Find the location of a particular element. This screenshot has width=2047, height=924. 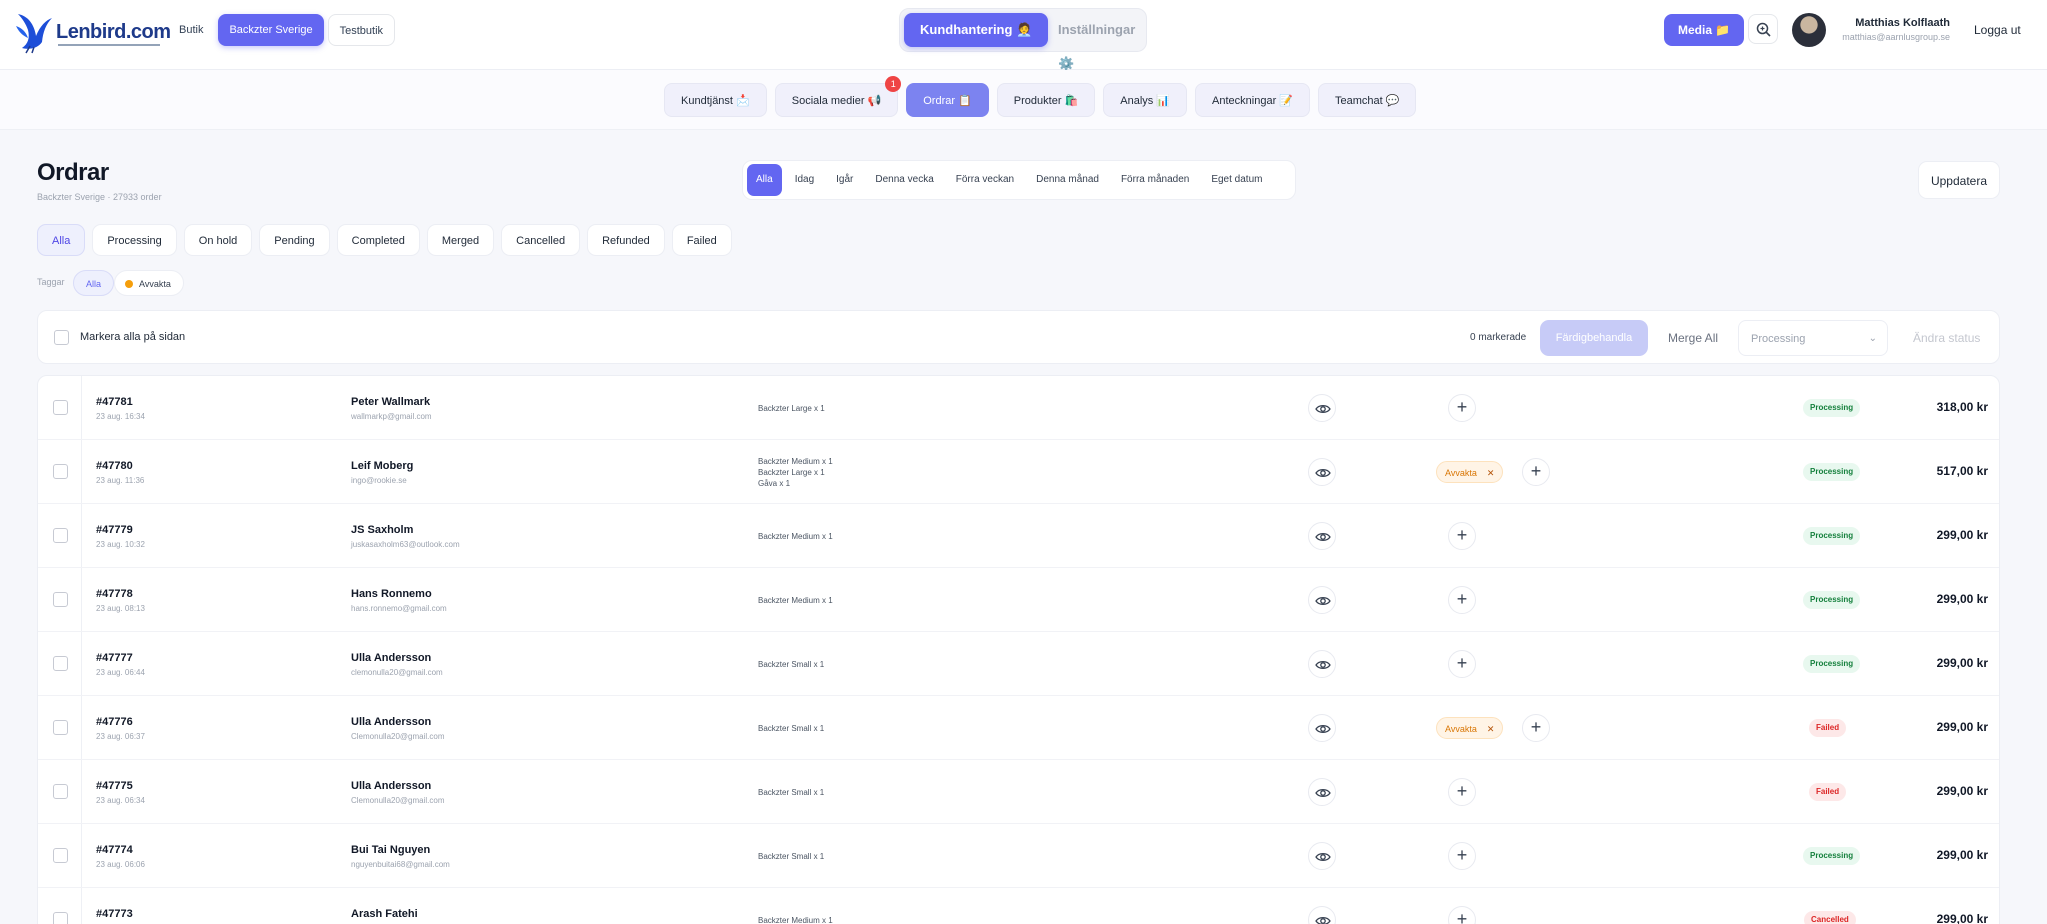

avatar is located at coordinates (1809, 30).